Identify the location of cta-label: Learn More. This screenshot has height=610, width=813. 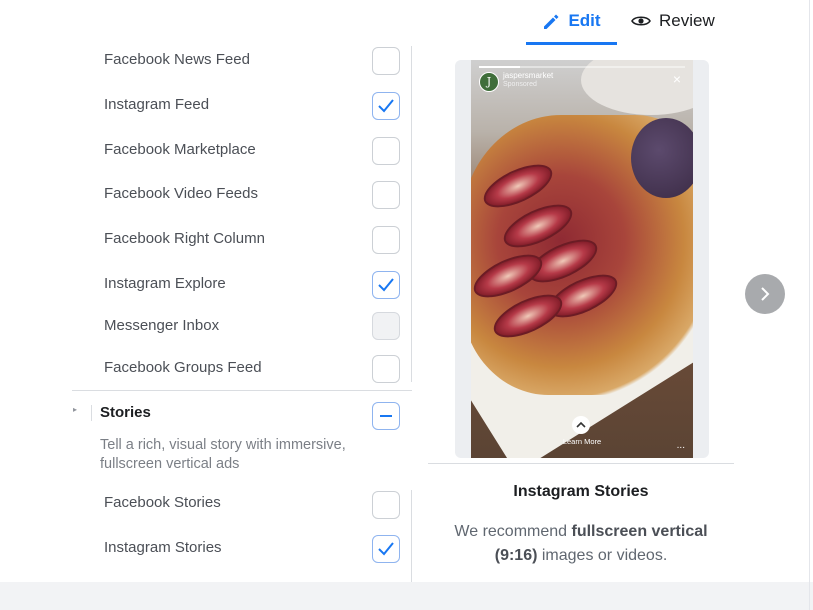
(582, 441).